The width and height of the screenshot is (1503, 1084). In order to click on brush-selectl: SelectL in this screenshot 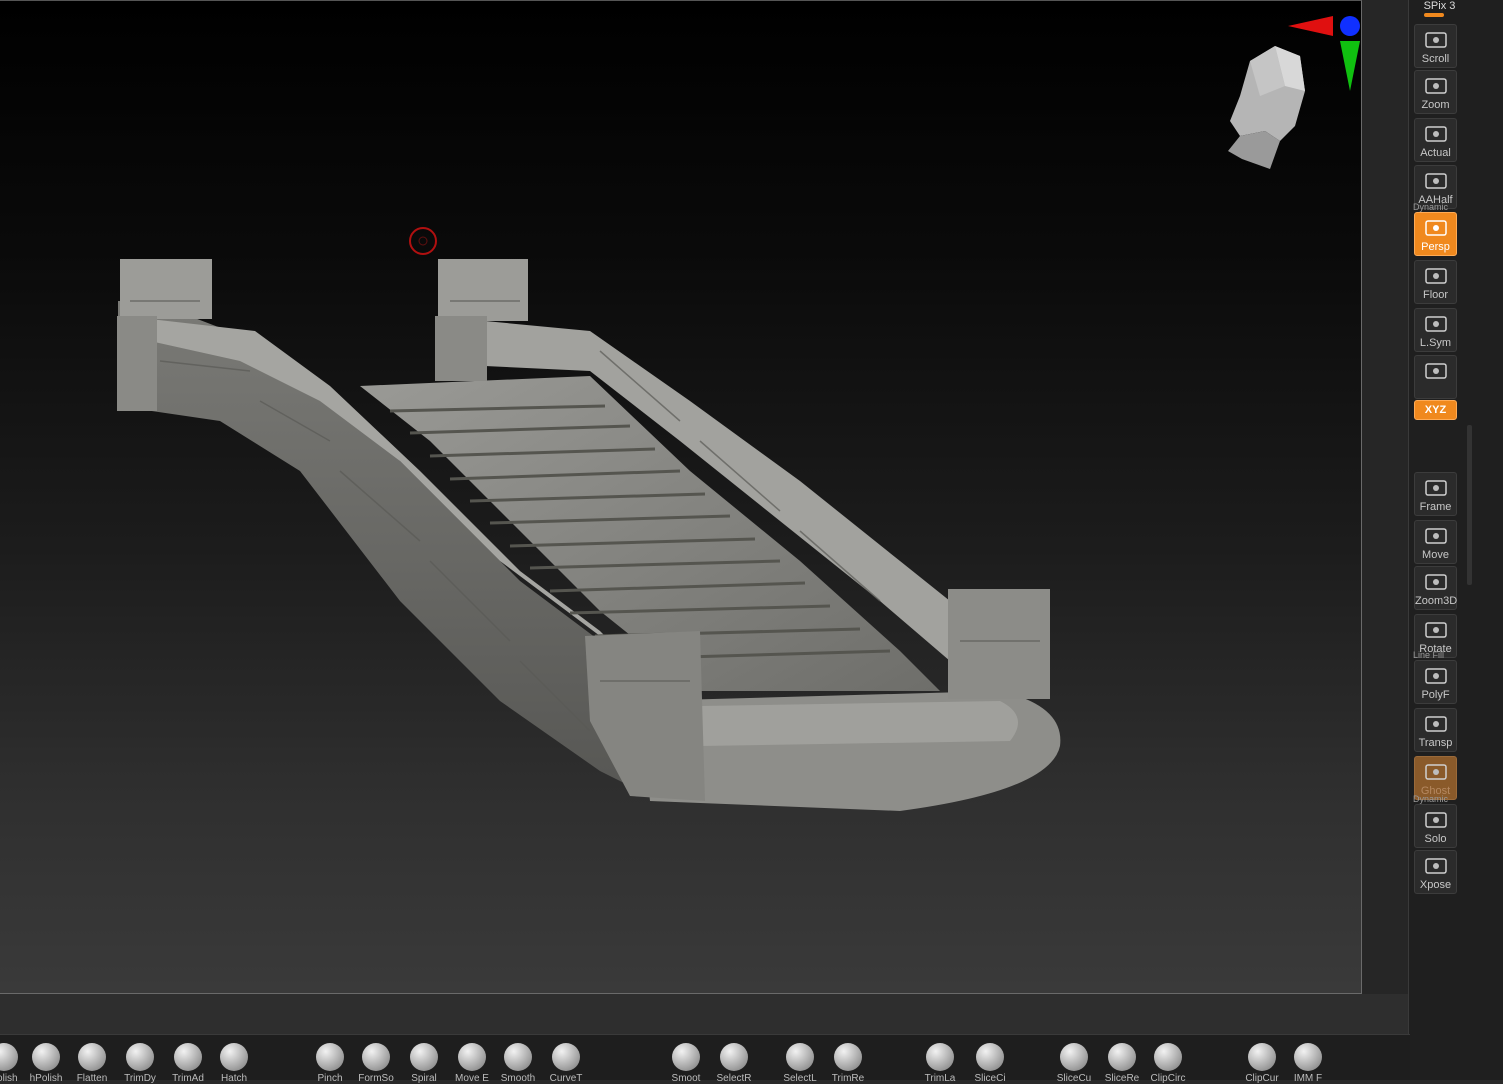, I will do `click(800, 1062)`.